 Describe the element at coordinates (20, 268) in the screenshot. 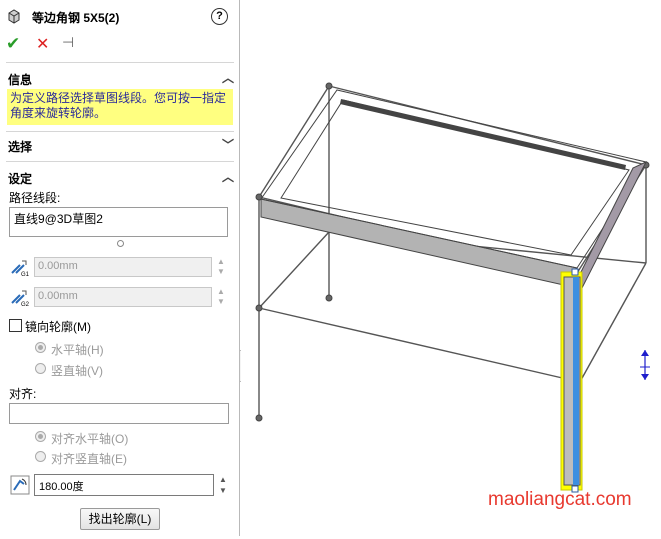

I see `gap-g1-icon: G1` at that location.